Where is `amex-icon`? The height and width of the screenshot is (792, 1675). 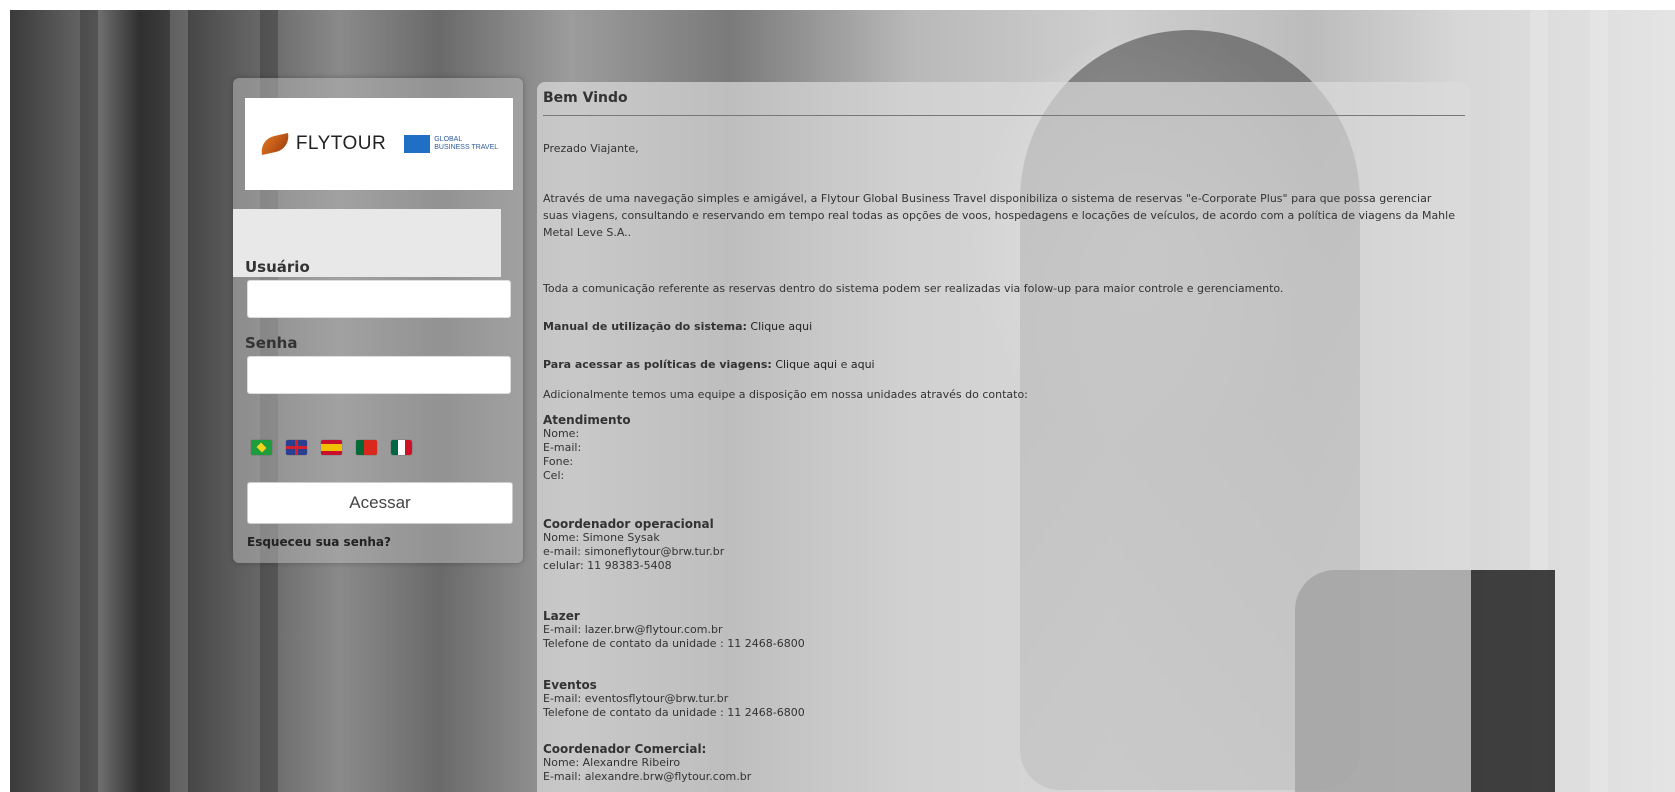
amex-icon is located at coordinates (417, 144).